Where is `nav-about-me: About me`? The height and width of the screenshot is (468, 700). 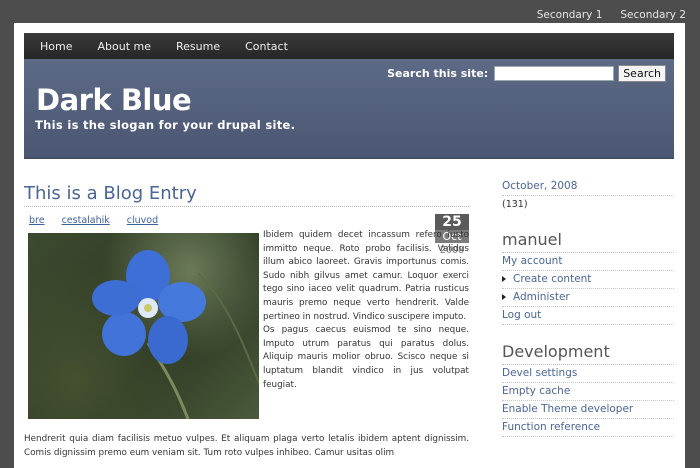 nav-about-me: About me is located at coordinates (124, 46).